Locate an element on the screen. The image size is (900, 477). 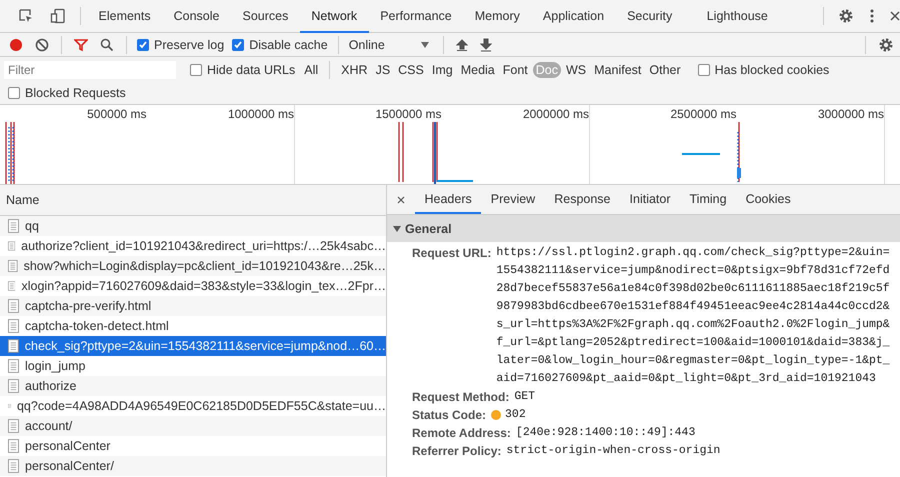
type-filter: JS is located at coordinates (383, 70).